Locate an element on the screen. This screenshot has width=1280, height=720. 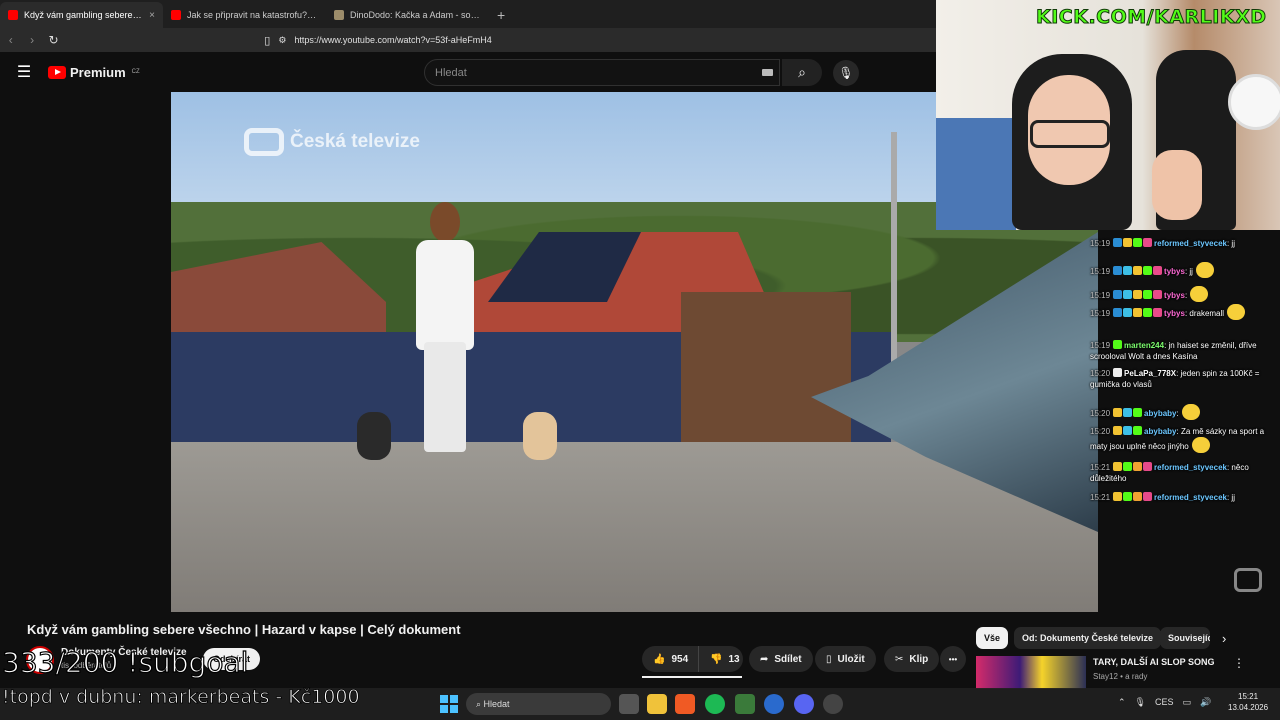
kick-channel-banner: KICK.COM/KARLIKXD is located at coordinates (1151, 17).